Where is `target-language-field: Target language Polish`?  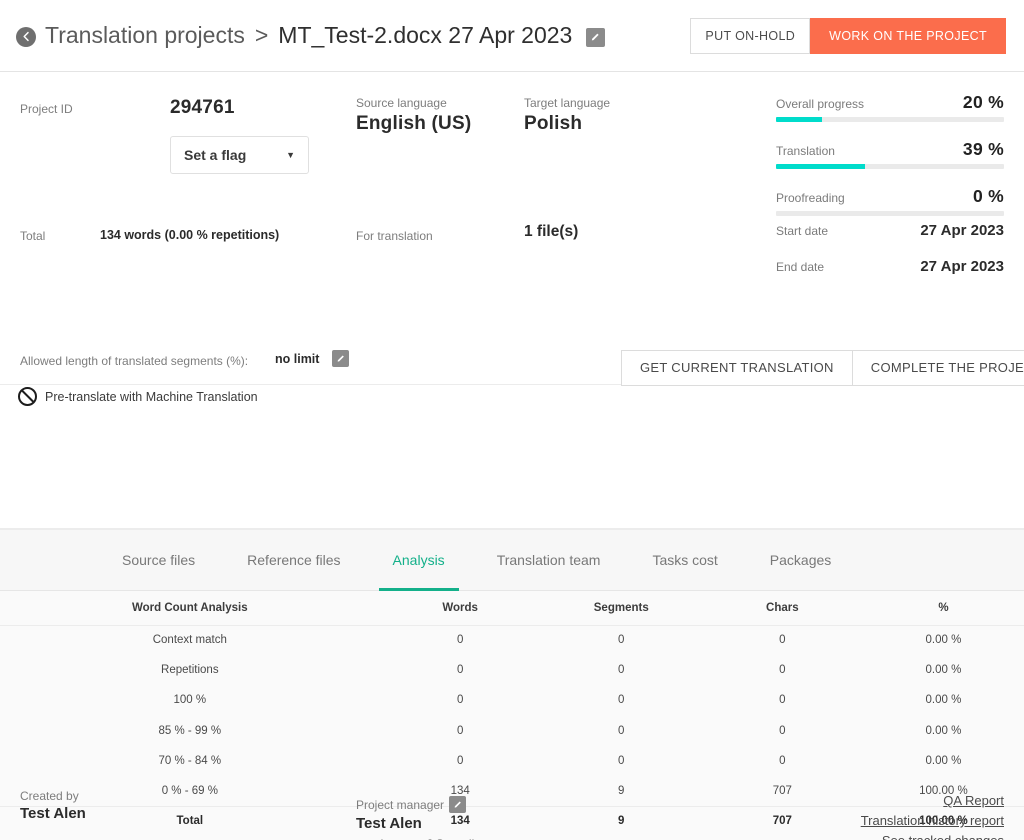 target-language-field: Target language Polish is located at coordinates (567, 115).